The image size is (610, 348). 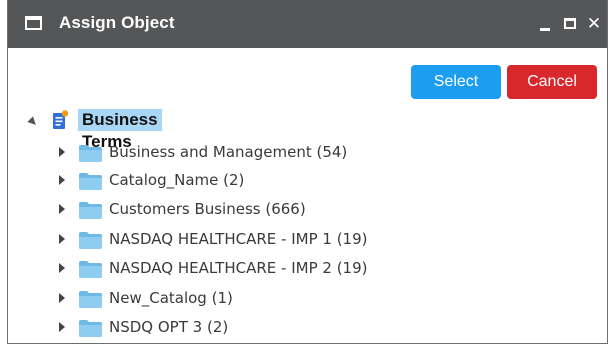 I want to click on tree-node-label: Customers Business (666), so click(x=207, y=209).